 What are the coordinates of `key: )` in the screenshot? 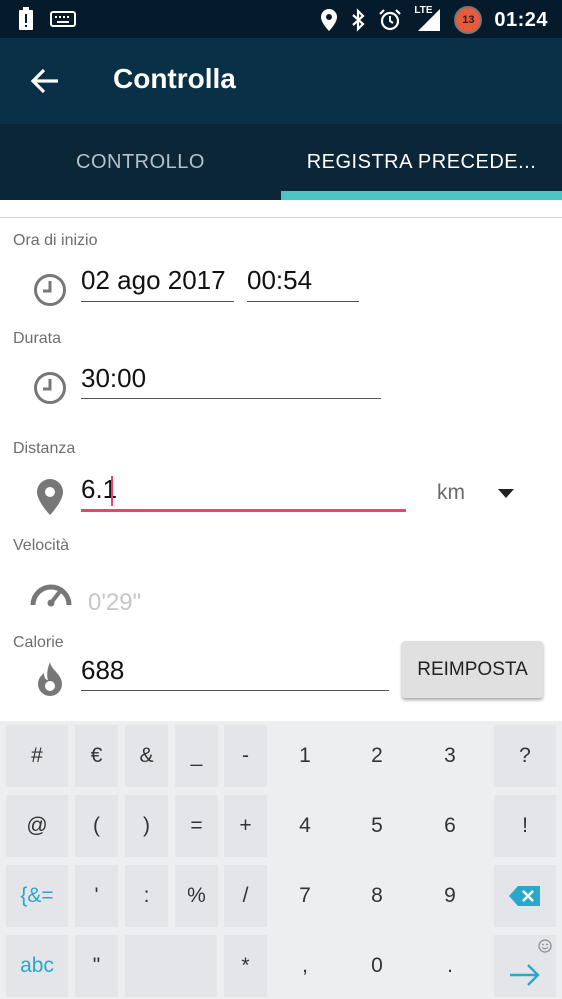 It's located at (146, 826).